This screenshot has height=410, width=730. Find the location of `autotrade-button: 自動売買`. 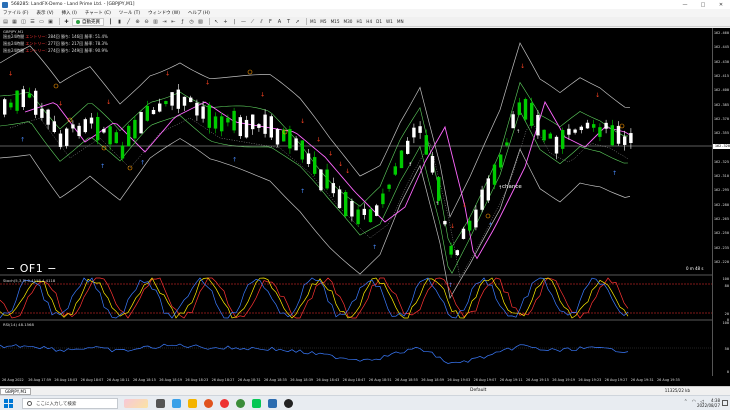

autotrade-button: 自動売買 is located at coordinates (88, 21).